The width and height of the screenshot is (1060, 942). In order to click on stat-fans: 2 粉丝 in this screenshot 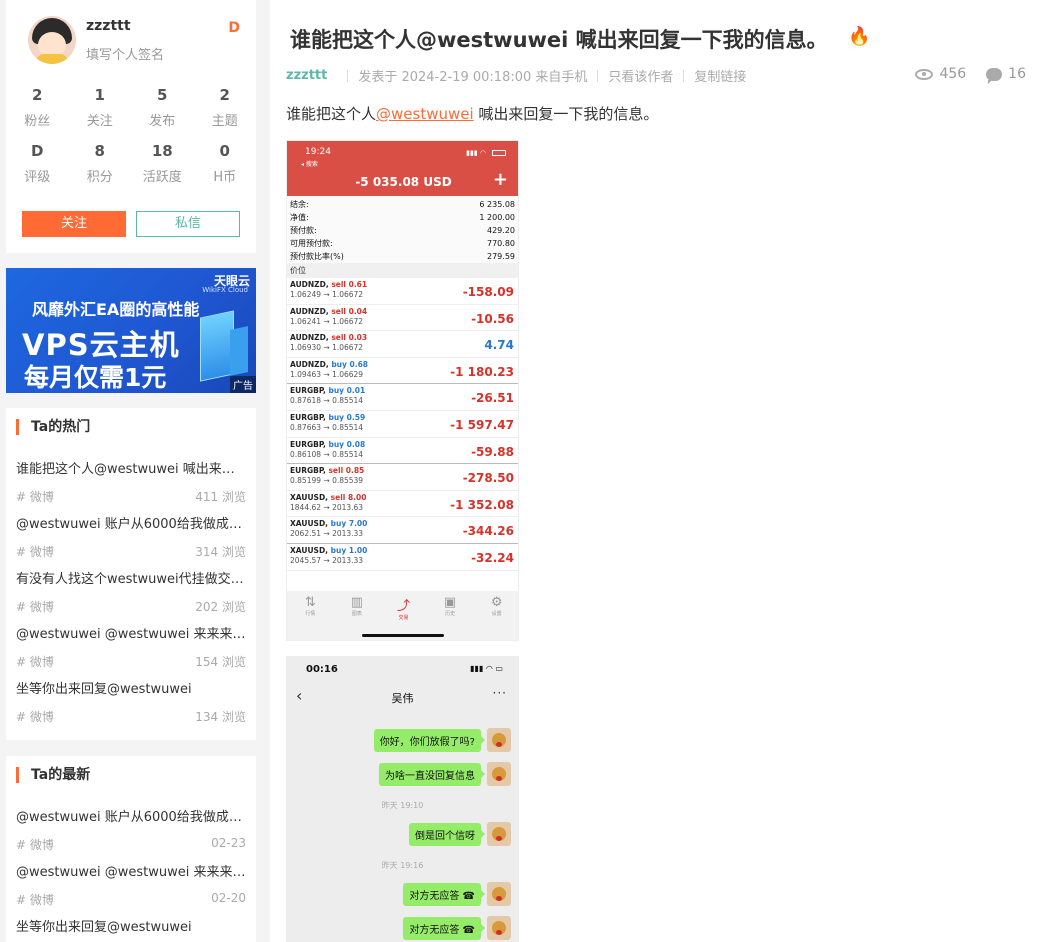, I will do `click(37, 107)`.